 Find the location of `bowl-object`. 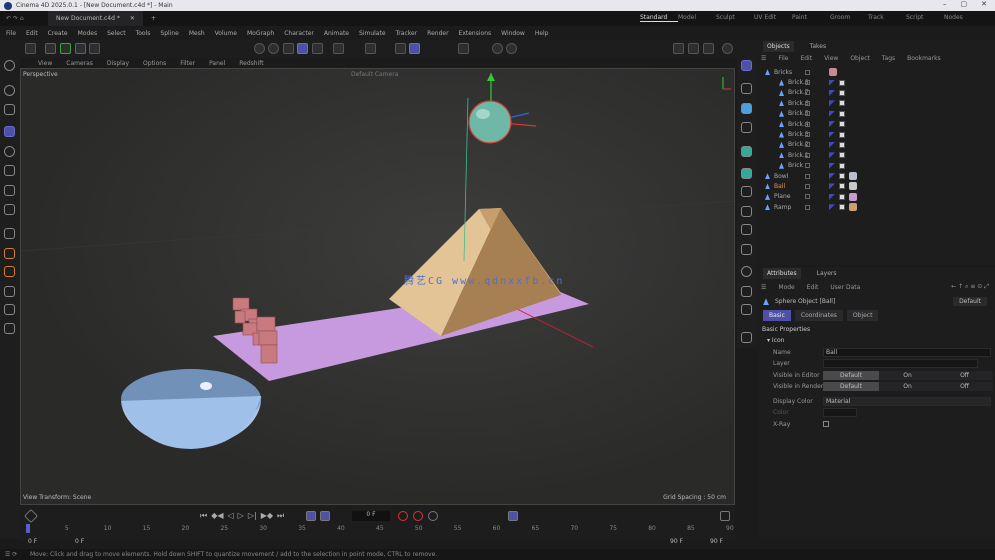

bowl-object is located at coordinates (191, 409).